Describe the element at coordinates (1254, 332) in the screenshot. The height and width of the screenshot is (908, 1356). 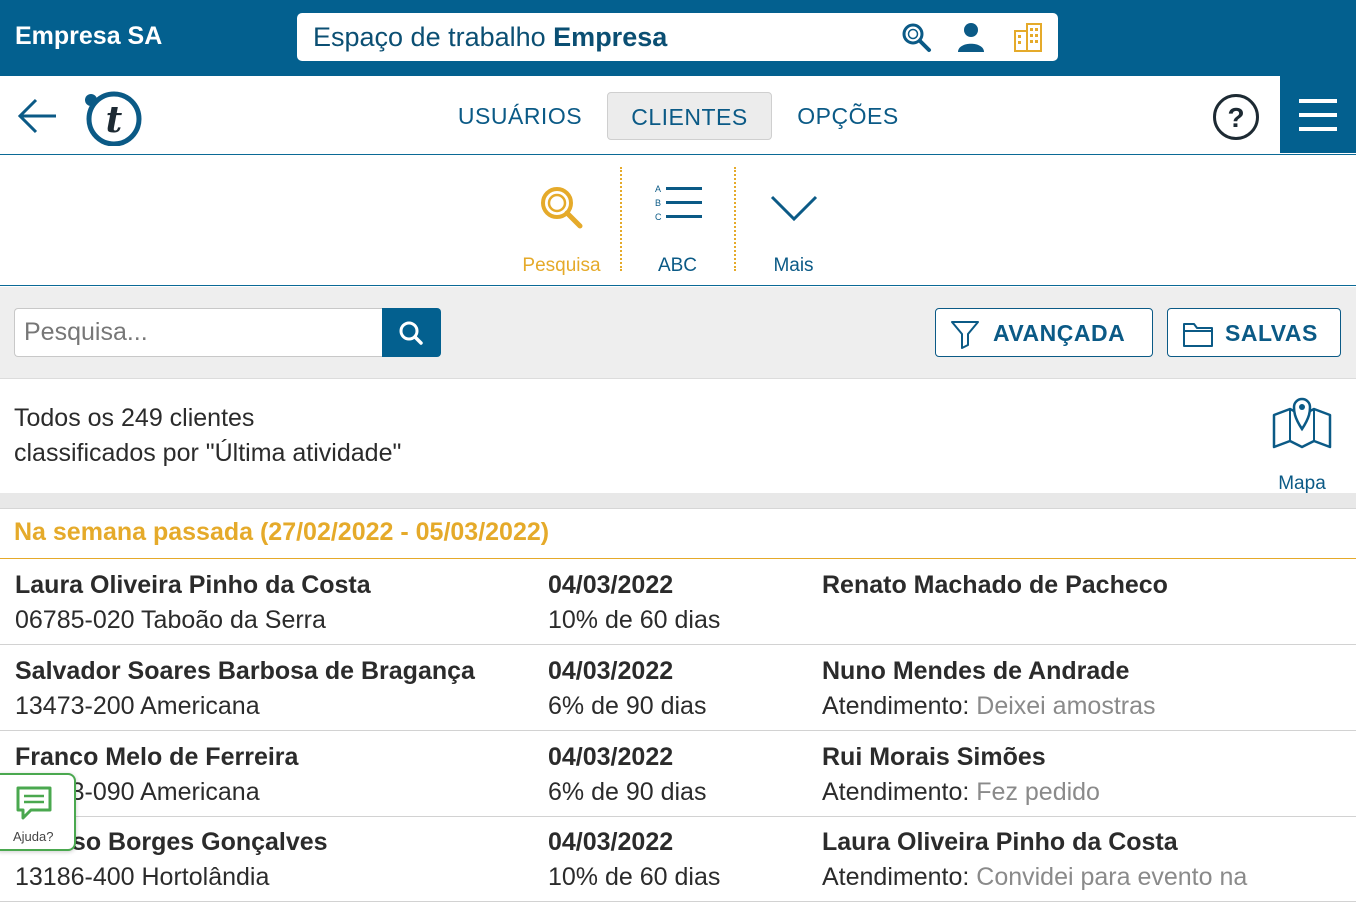
I see `saved-searches-button: SALVAS` at that location.